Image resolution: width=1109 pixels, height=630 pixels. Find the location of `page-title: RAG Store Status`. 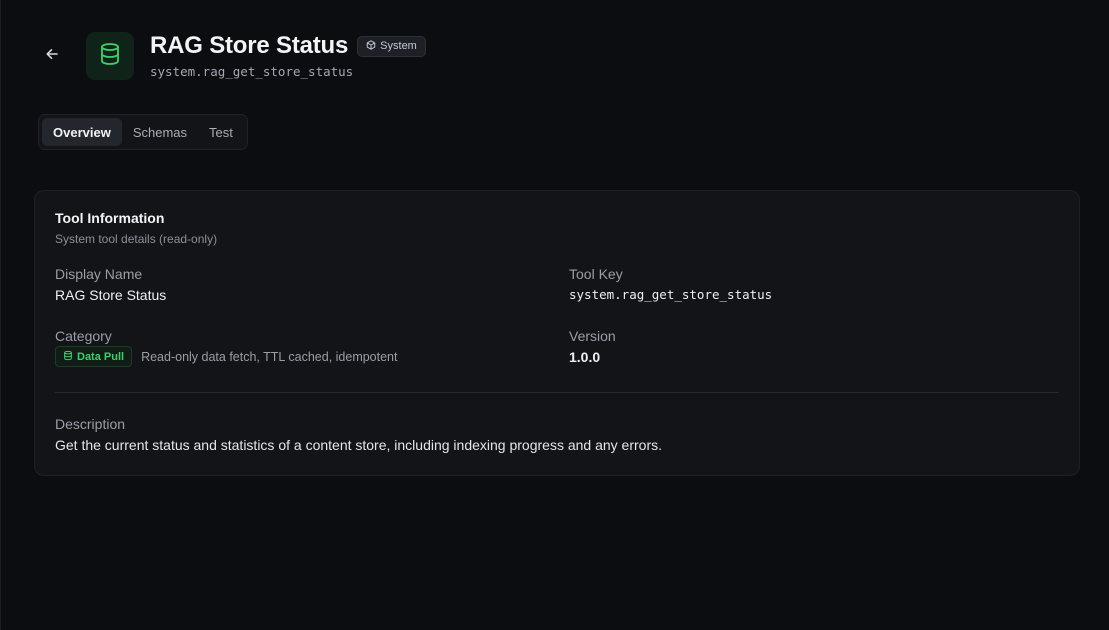

page-title: RAG Store Status is located at coordinates (249, 45).